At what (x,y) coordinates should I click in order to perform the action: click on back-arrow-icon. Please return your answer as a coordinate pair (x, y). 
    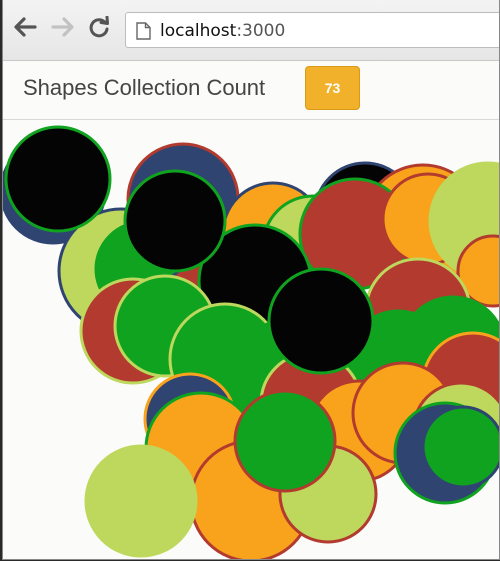
    Looking at the image, I should click on (25, 29).